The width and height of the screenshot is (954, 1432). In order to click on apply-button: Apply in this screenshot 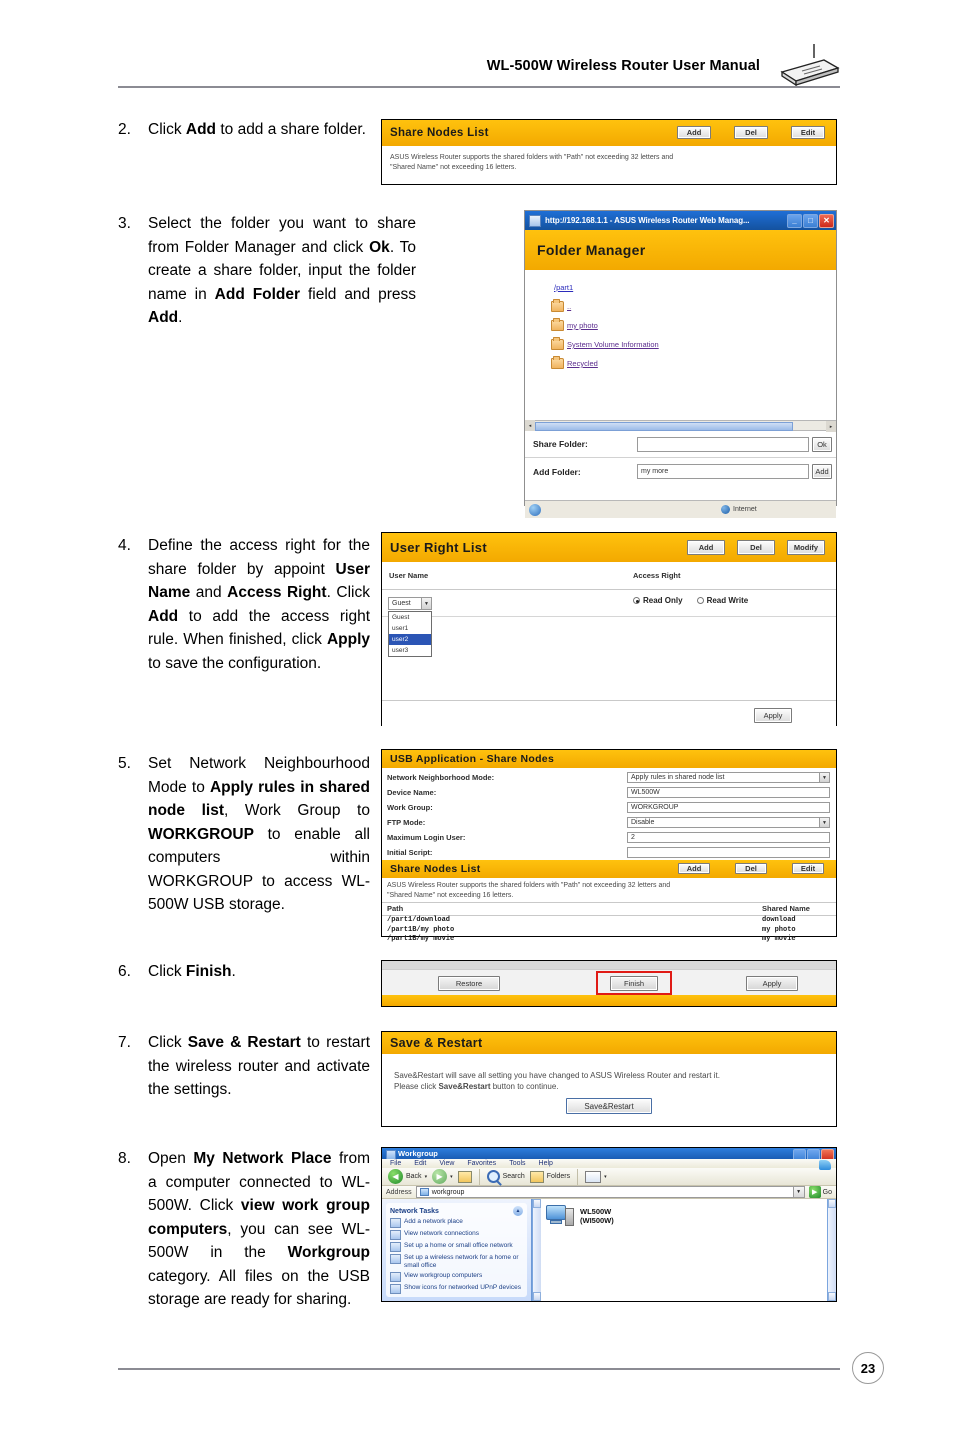, I will do `click(772, 983)`.